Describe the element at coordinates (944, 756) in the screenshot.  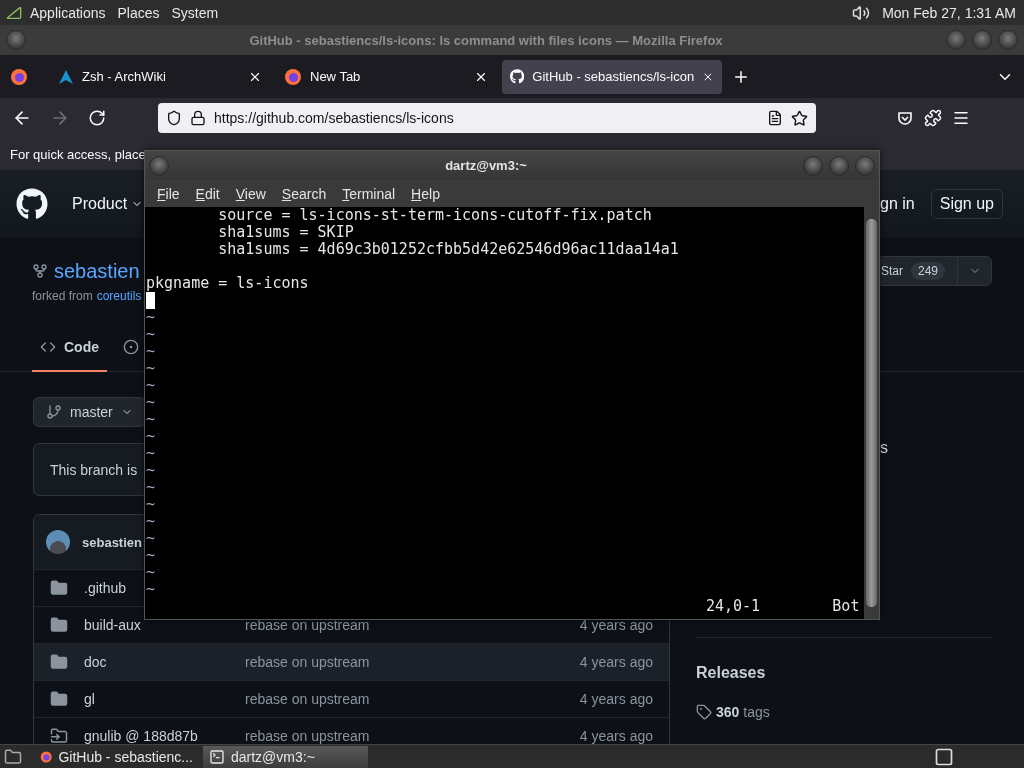
I see `show-desktop-icon` at that location.